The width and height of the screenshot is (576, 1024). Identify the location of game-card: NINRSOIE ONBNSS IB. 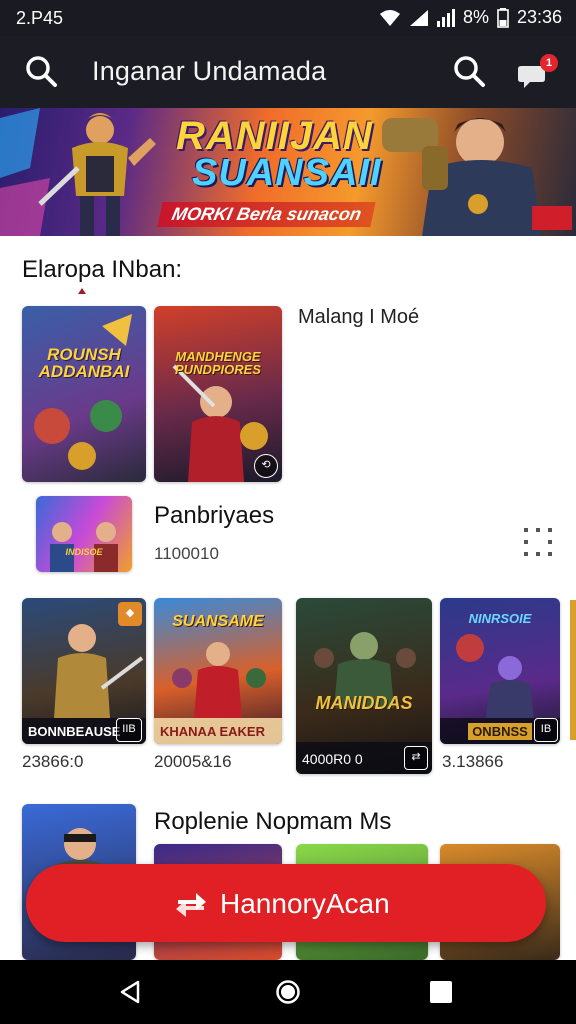
(500, 671).